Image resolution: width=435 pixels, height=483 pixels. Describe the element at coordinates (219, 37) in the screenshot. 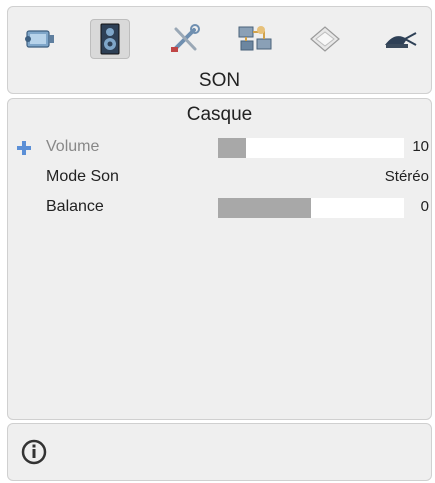

I see `category-icon-row` at that location.